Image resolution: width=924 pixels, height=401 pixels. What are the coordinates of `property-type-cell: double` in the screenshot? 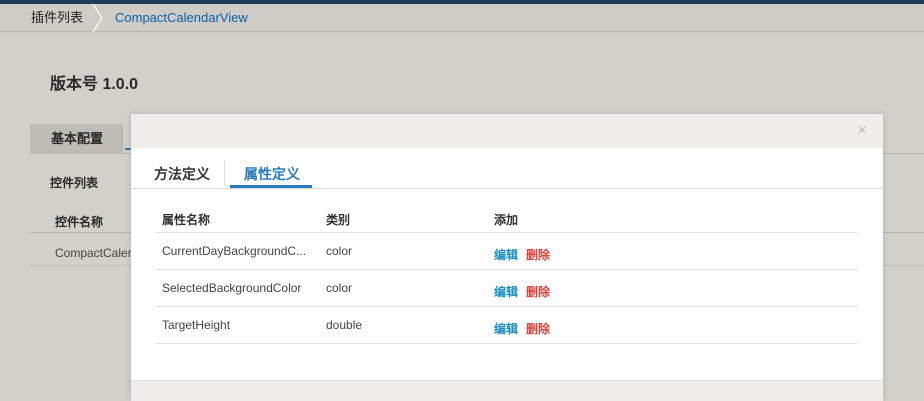 It's located at (344, 325).